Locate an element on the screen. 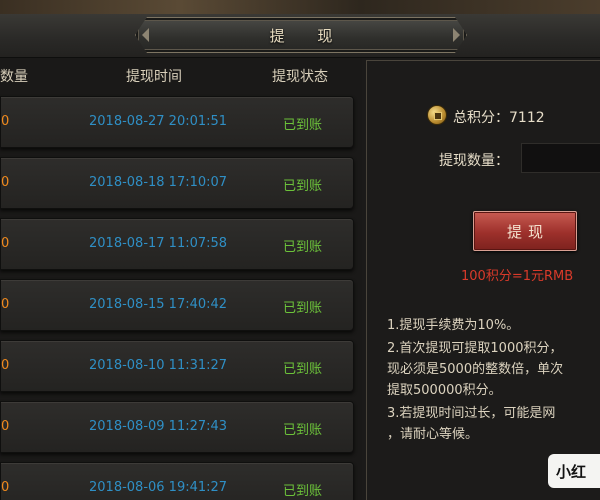  top-decor-strip is located at coordinates (300, 7).